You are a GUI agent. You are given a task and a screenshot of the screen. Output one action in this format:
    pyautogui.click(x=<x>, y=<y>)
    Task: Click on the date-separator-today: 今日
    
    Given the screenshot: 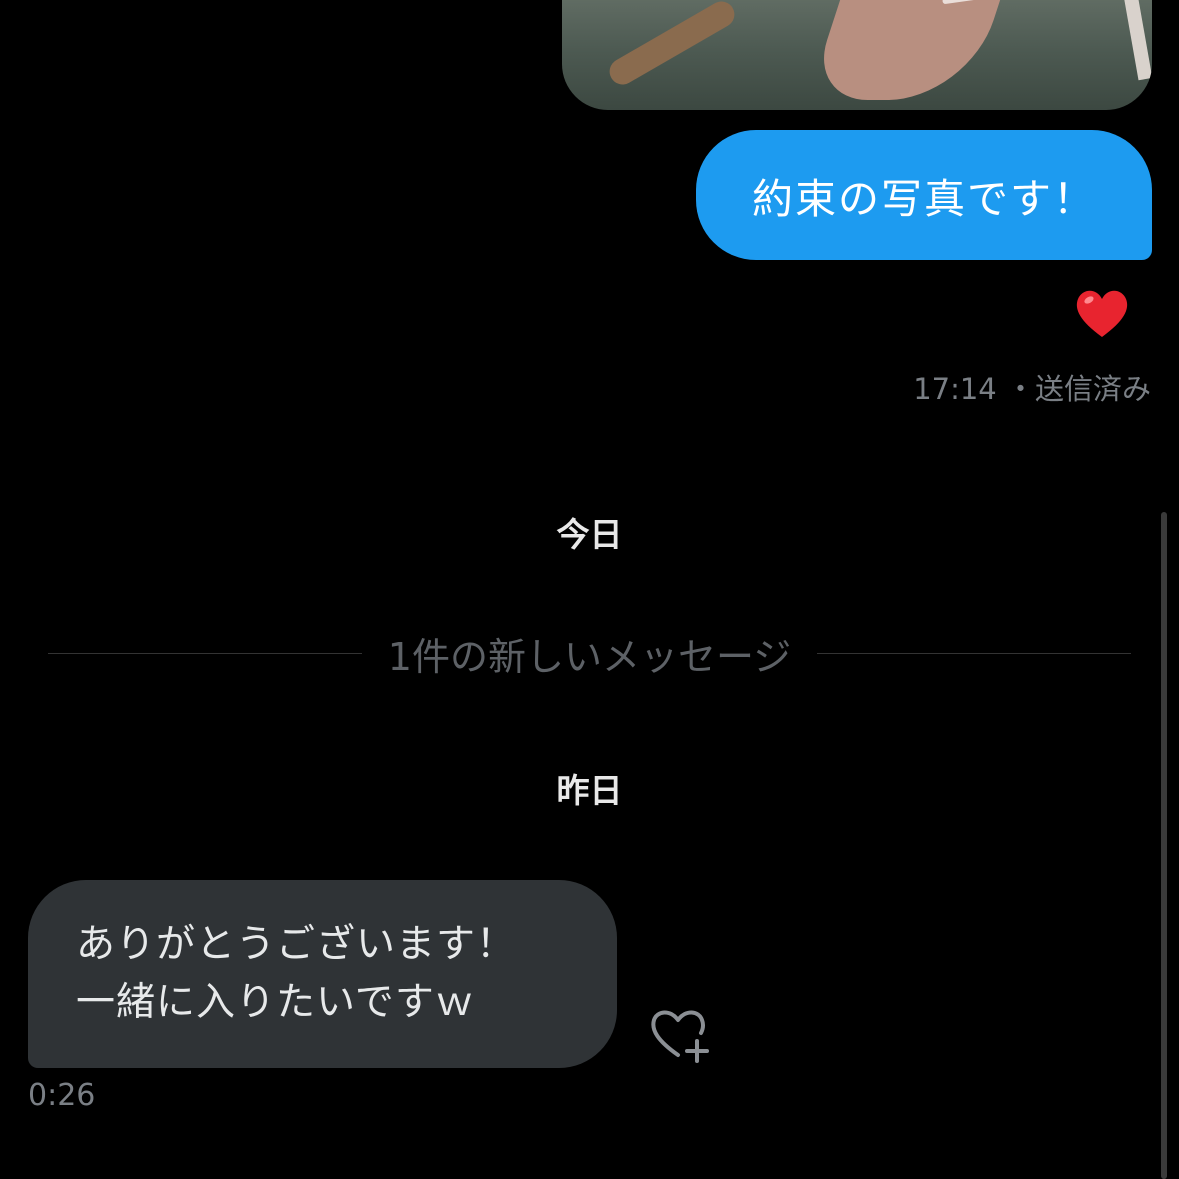 What is the action you would take?
    pyautogui.click(x=589, y=534)
    